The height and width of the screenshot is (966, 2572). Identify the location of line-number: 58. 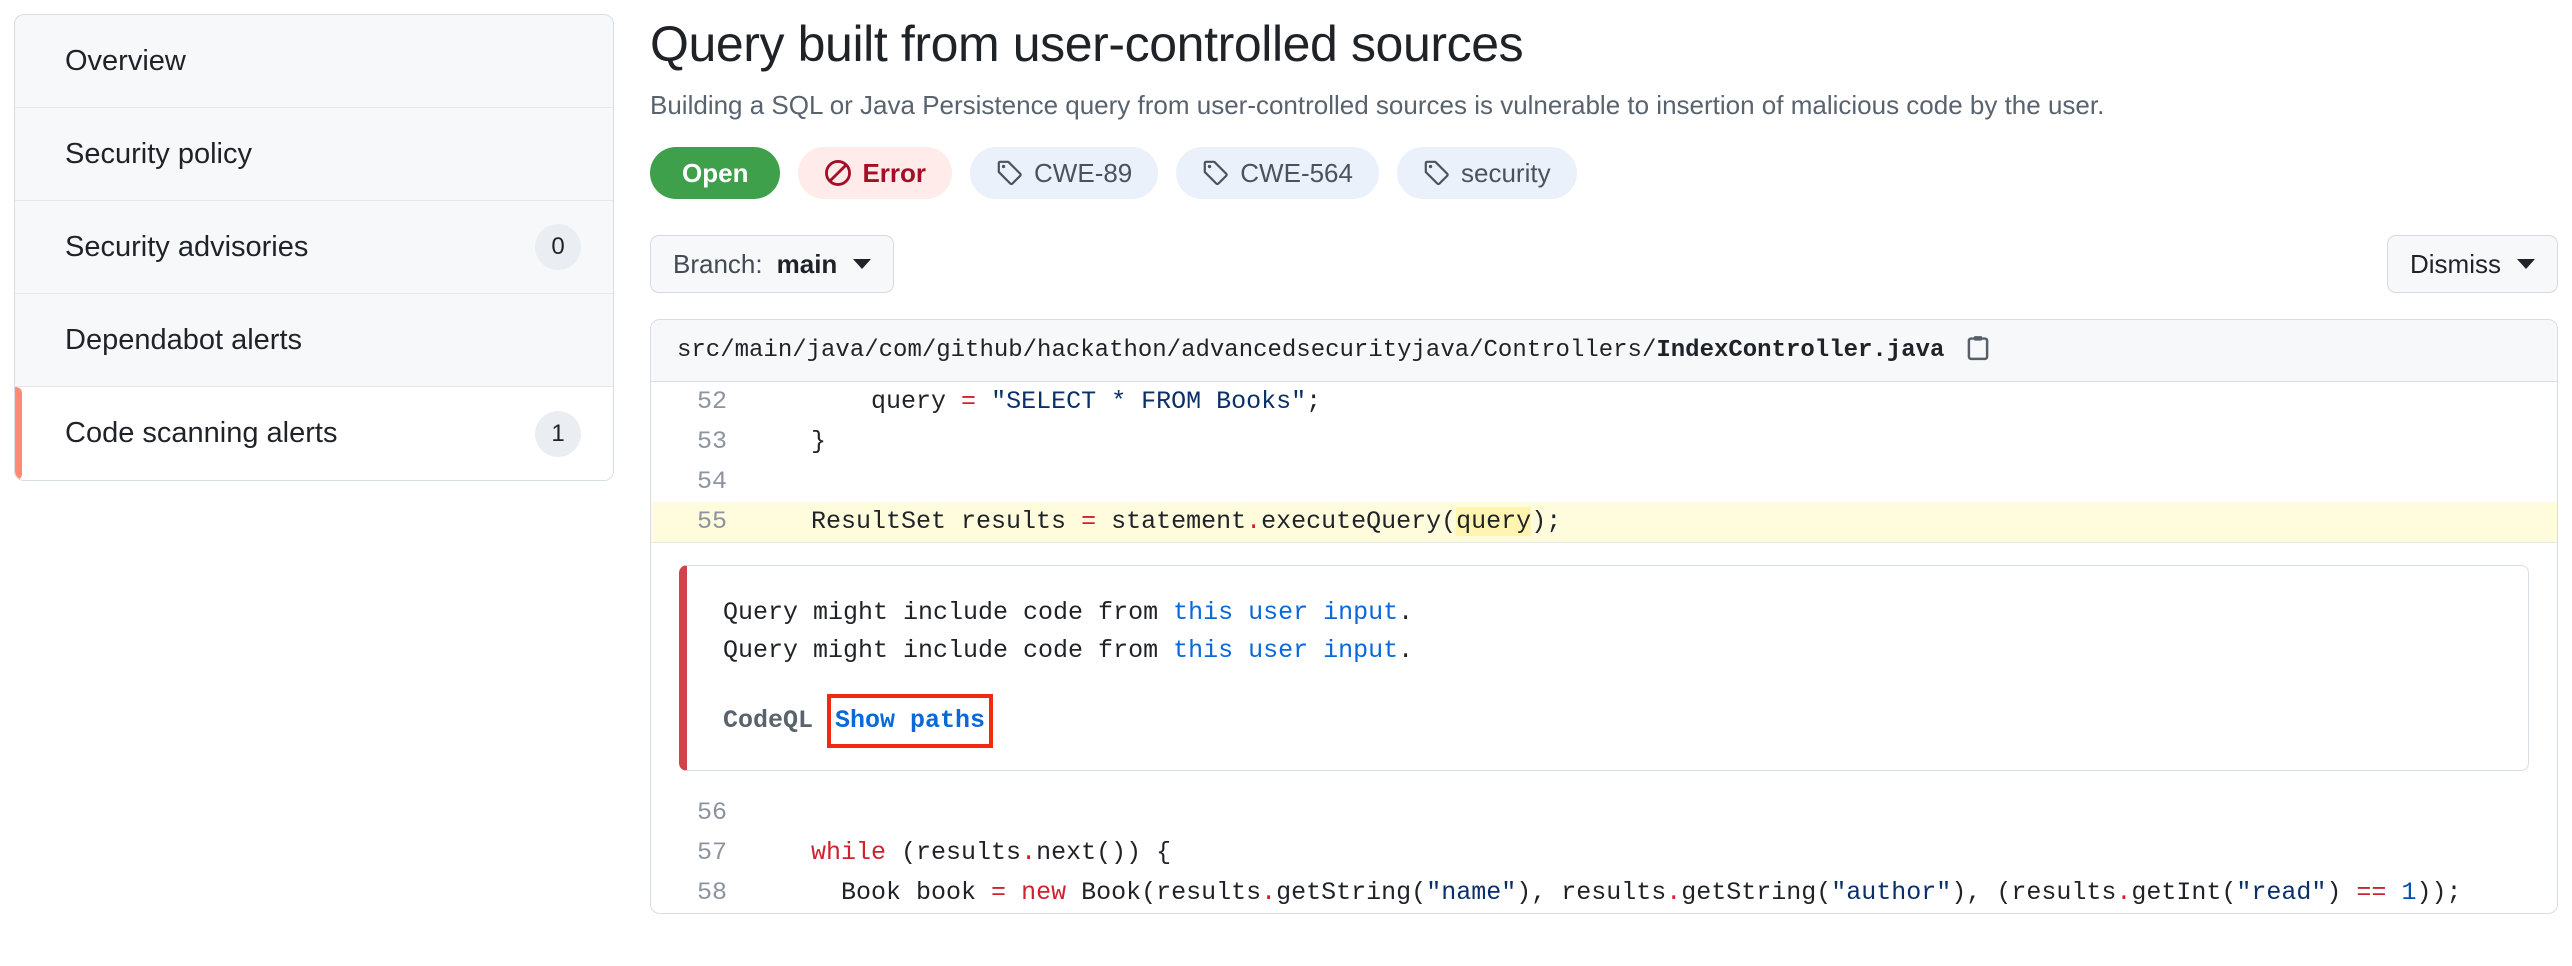
(711, 893).